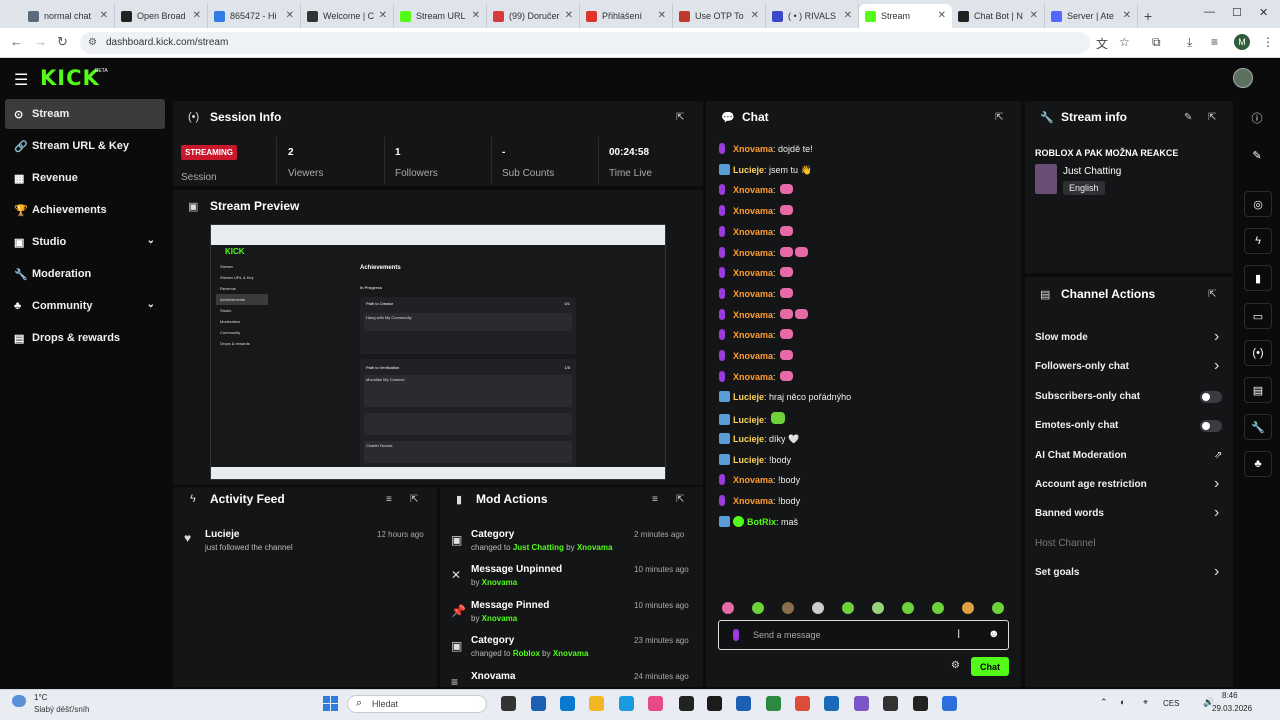 This screenshot has width=1280, height=720. I want to click on outlook-icon, so click(567, 703).